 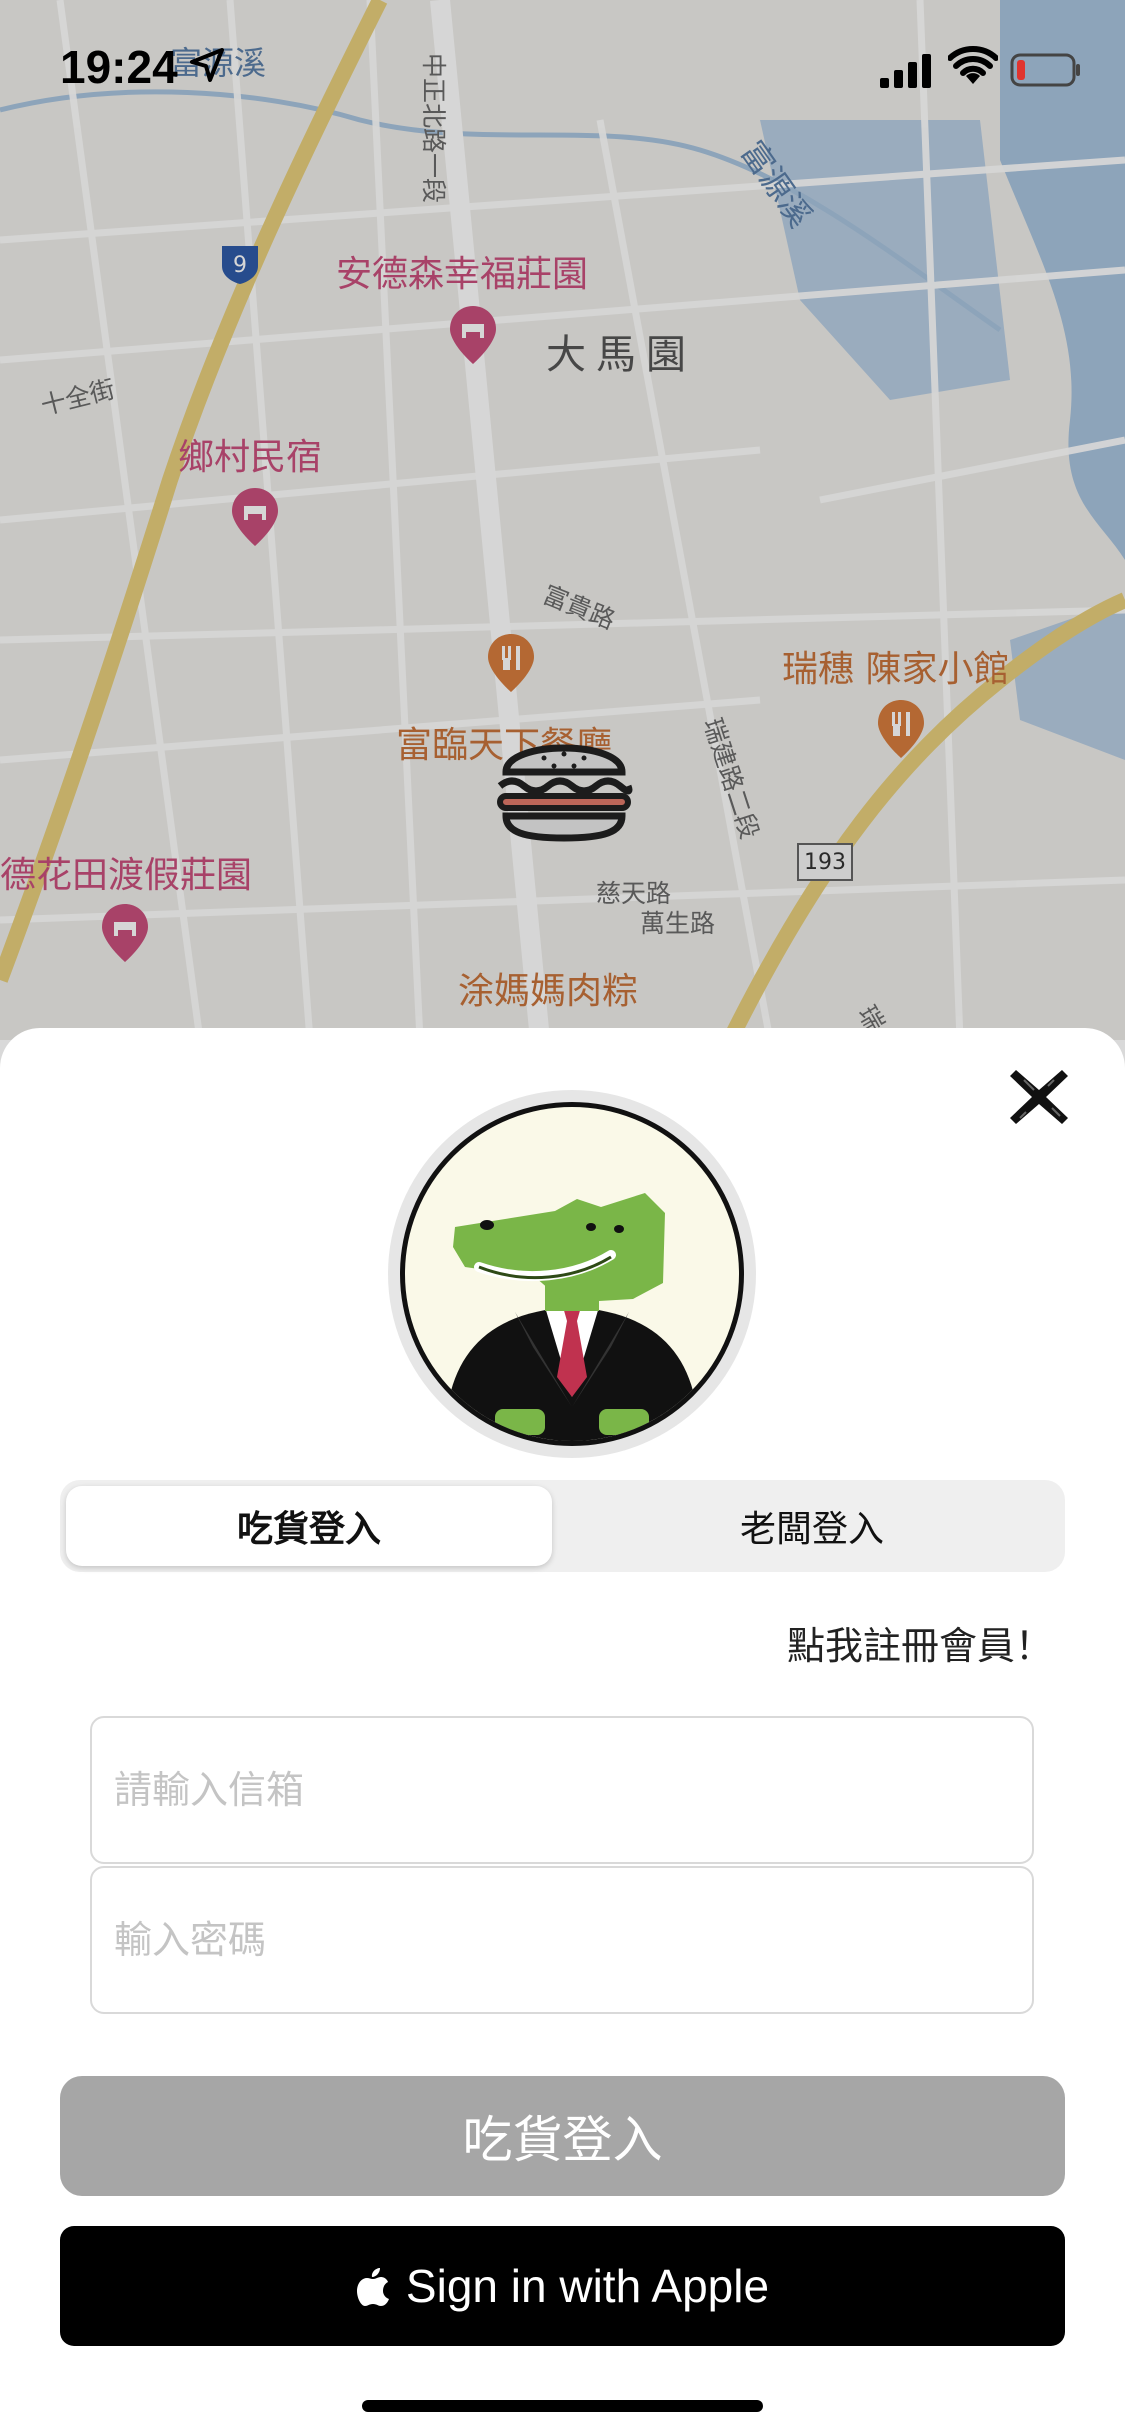 What do you see at coordinates (587, 2286) in the screenshot?
I see `apple-button-label: Sign in with Apple` at bounding box center [587, 2286].